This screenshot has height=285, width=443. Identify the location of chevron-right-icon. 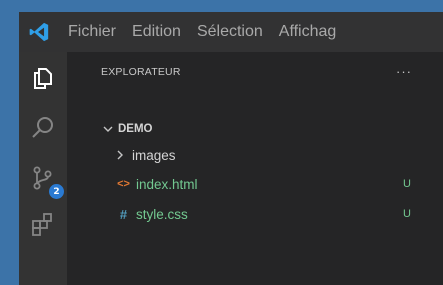
(120, 155).